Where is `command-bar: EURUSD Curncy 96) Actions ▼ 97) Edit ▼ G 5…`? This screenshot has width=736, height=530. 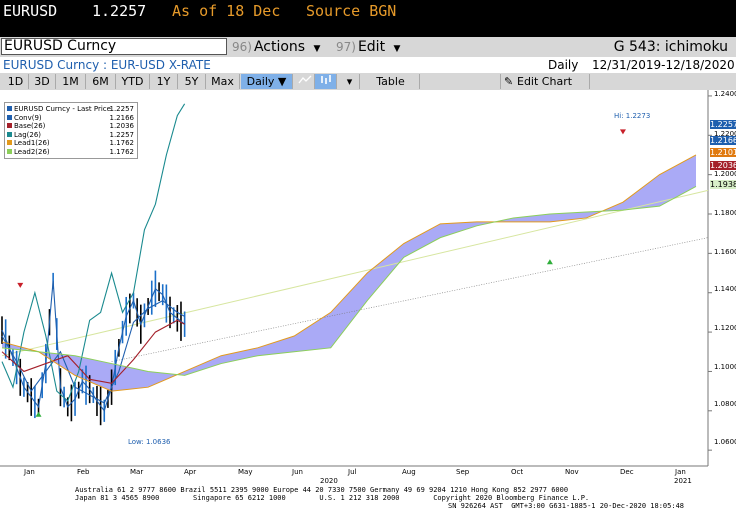
command-bar: EURUSD Curncy 96) Actions ▼ 97) Edit ▼ G 5… is located at coordinates (368, 47).